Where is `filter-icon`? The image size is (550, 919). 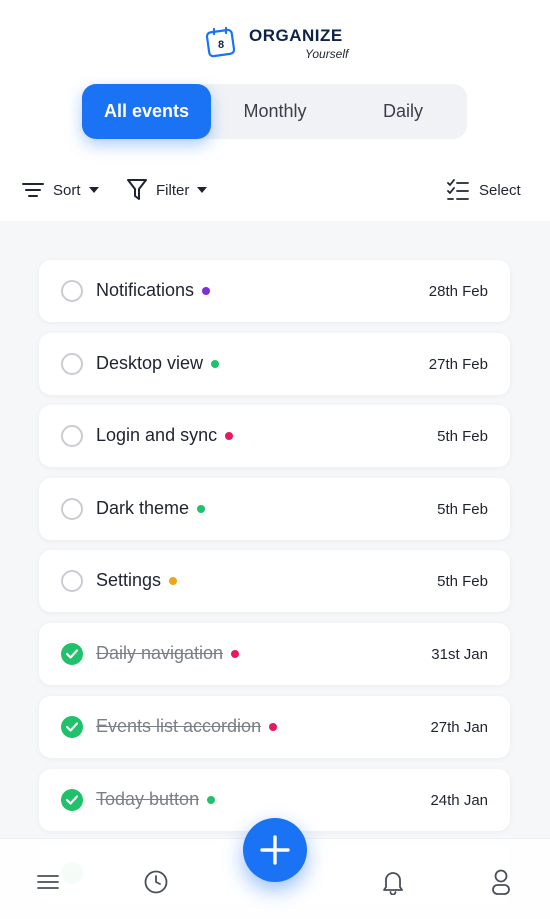
filter-icon is located at coordinates (137, 189).